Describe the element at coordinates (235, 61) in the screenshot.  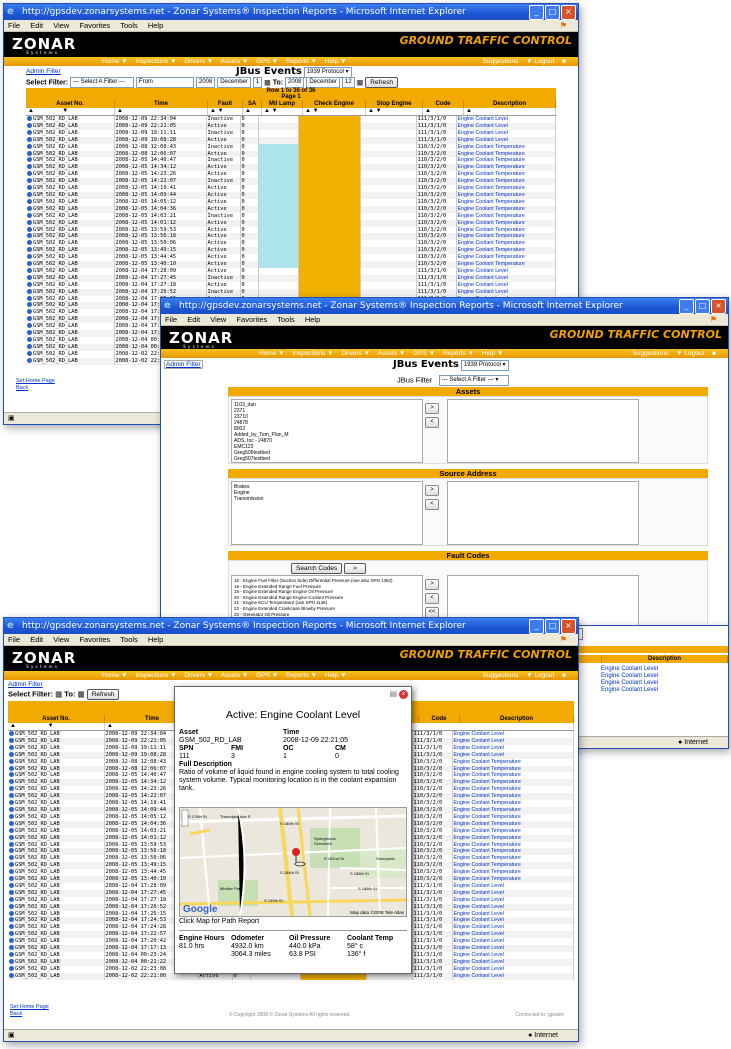
I see `nav-assets: Assets ▼` at that location.